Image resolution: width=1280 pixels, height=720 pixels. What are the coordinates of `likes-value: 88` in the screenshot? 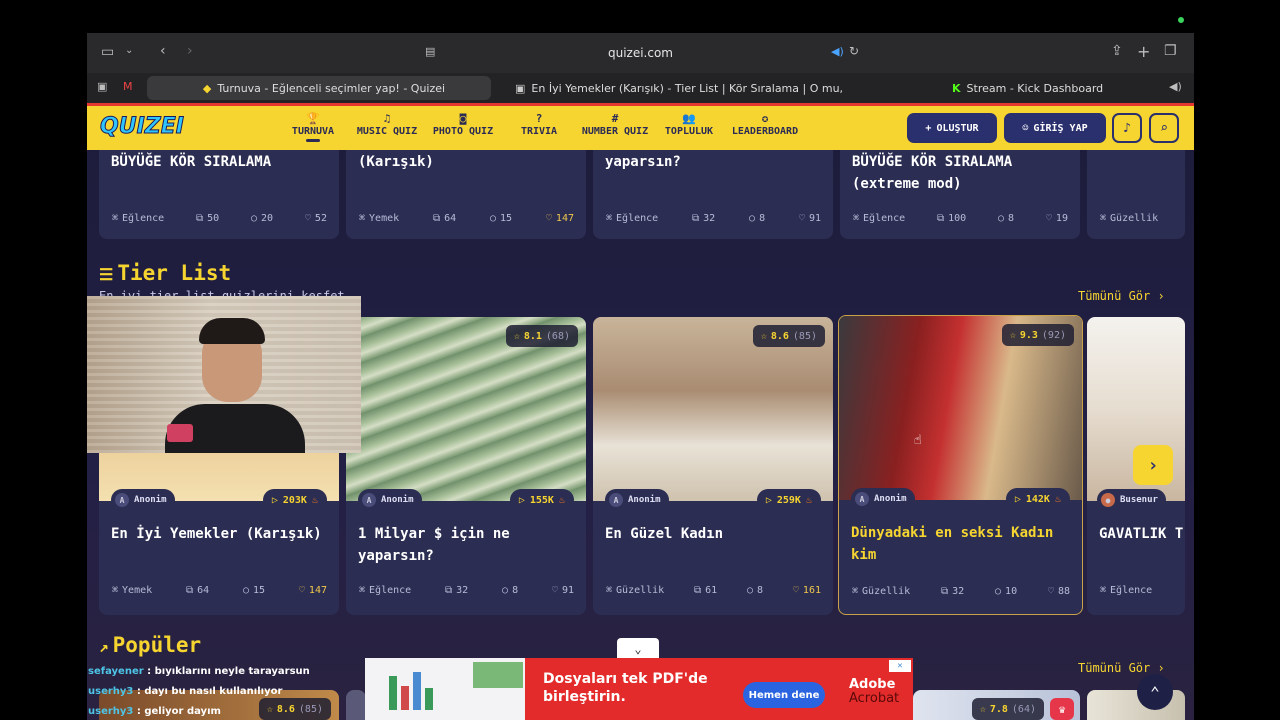 It's located at (1063, 591).